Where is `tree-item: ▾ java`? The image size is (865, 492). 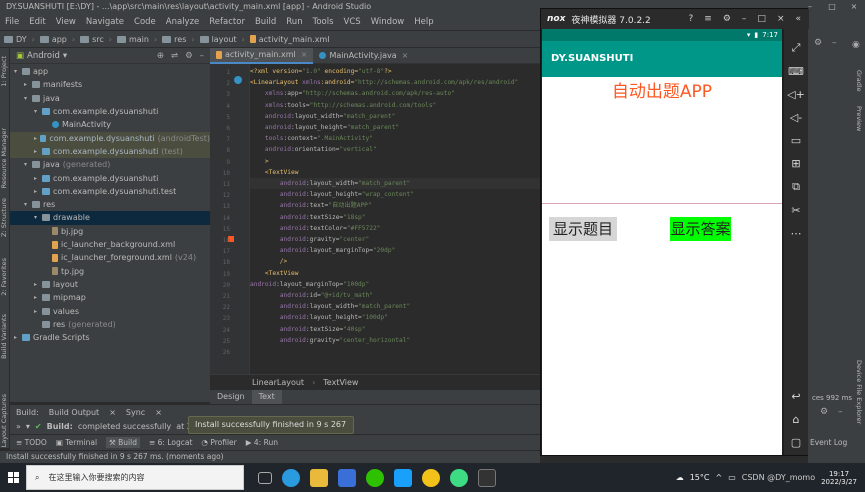 tree-item: ▾ java is located at coordinates (110, 98).